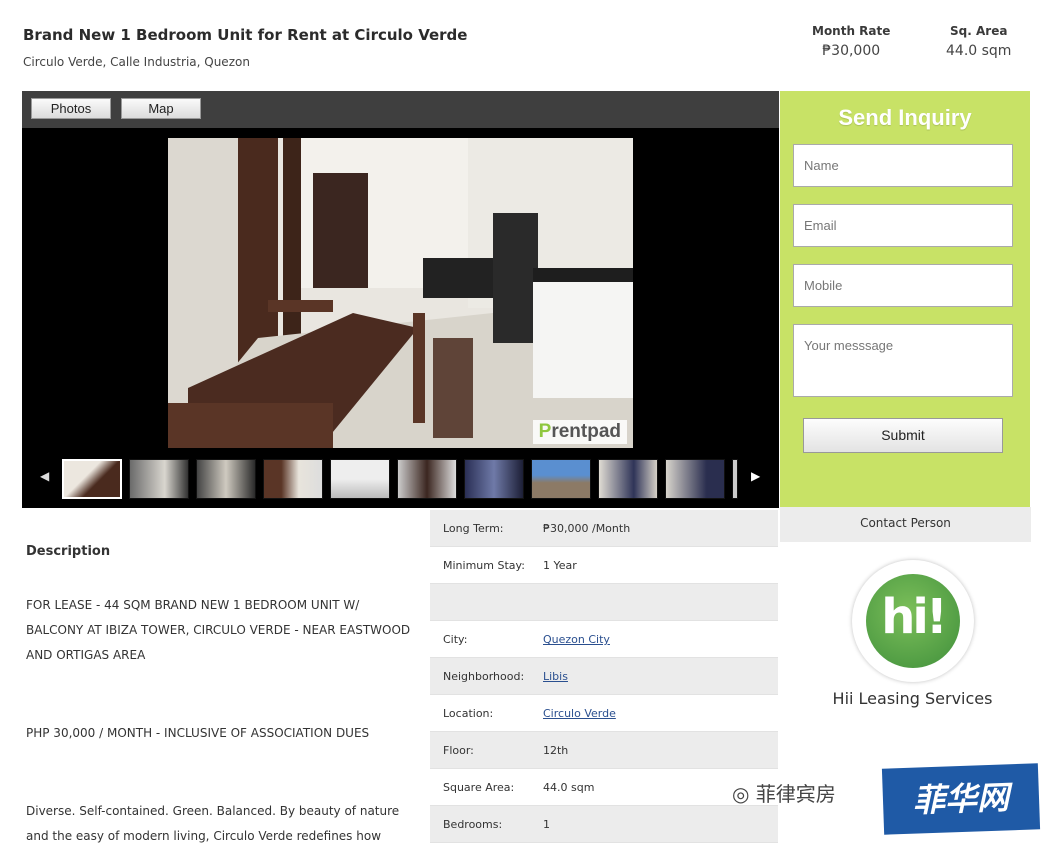 The width and height of the screenshot is (1050, 846). I want to click on wechat-icon: ◎, so click(741, 794).